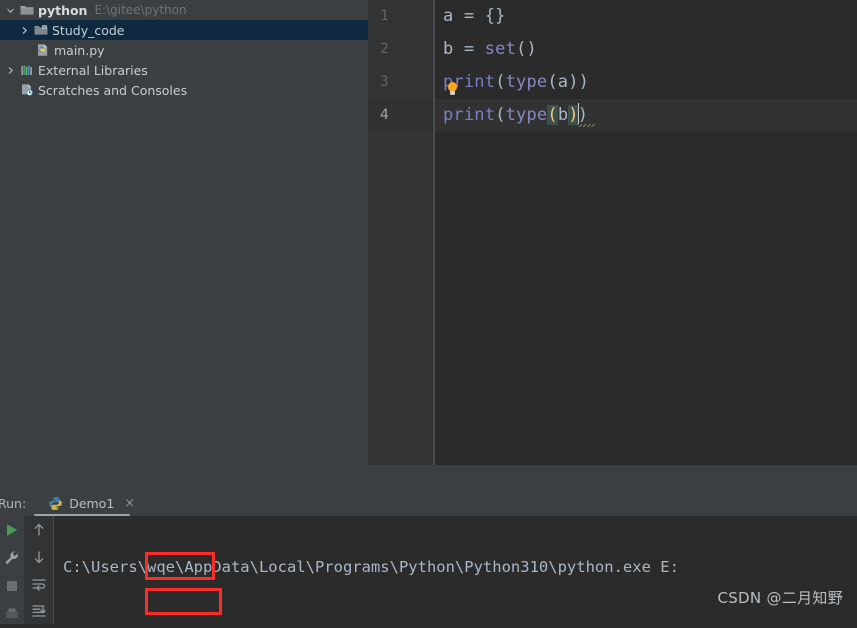  Describe the element at coordinates (38, 583) in the screenshot. I see `soft-wrap-icon` at that location.